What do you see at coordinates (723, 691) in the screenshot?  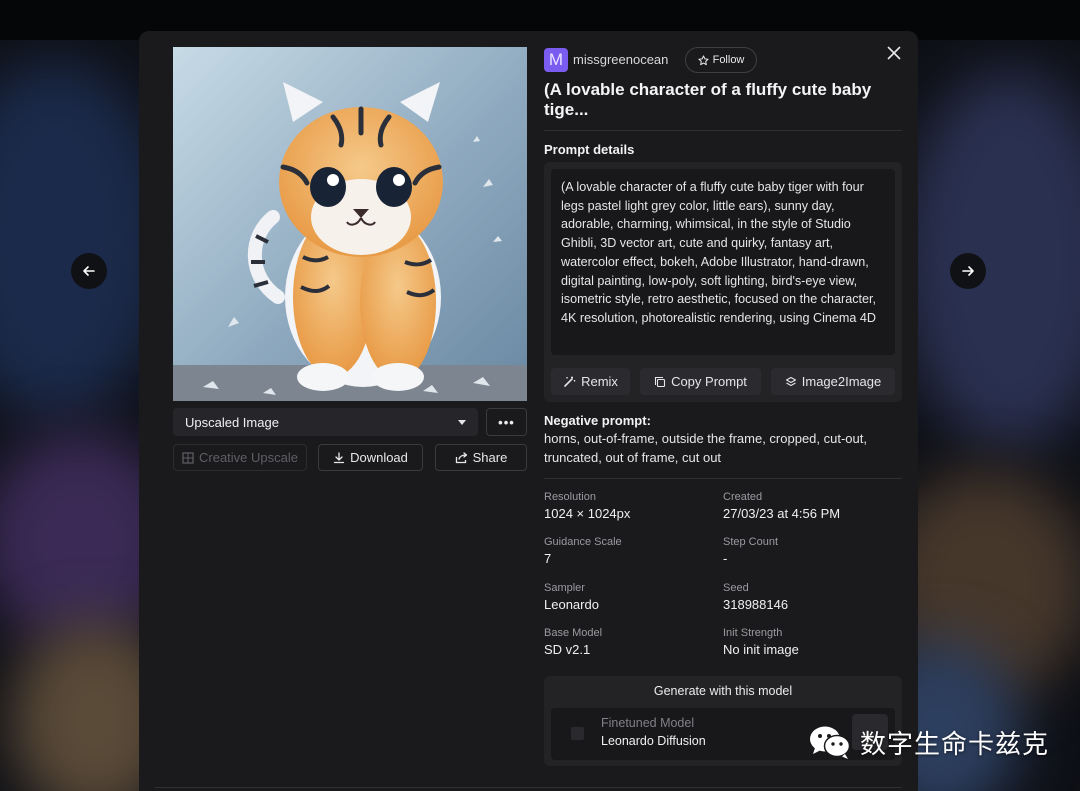 I see `generate-title: Generate with this model` at bounding box center [723, 691].